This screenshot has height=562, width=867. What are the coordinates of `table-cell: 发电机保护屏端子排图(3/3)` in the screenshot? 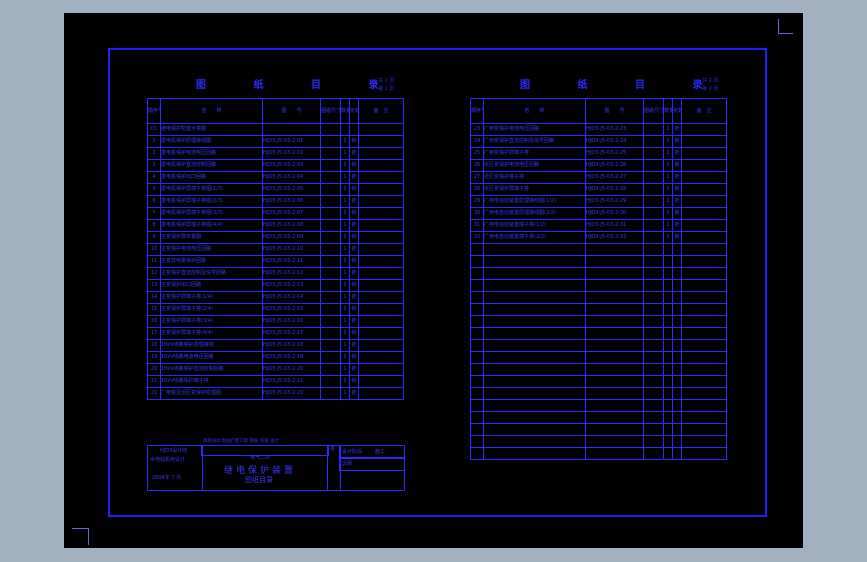 It's located at (211, 213).